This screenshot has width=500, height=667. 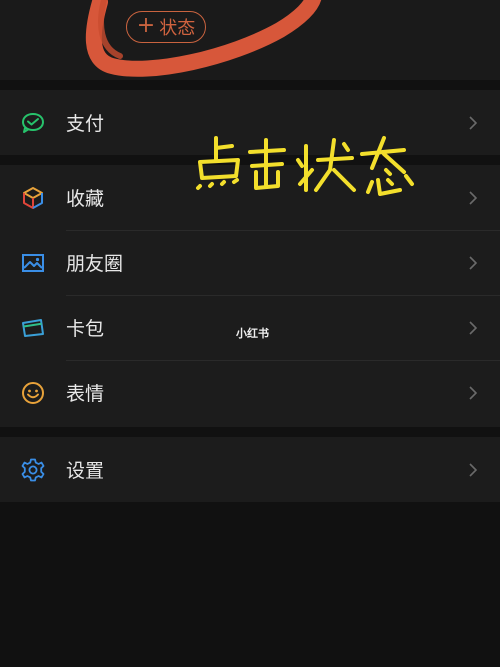 What do you see at coordinates (252, 333) in the screenshot?
I see `xiaohongshu-watermark: 小红书` at bounding box center [252, 333].